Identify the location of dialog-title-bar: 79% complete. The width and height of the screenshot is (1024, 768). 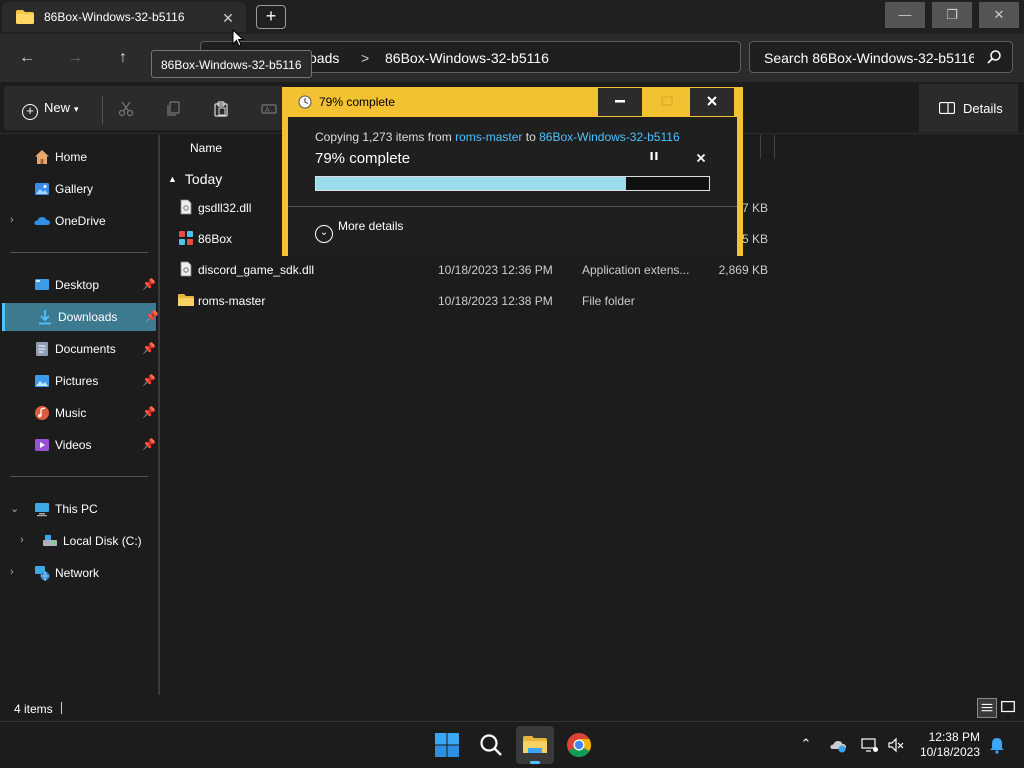
(512, 102).